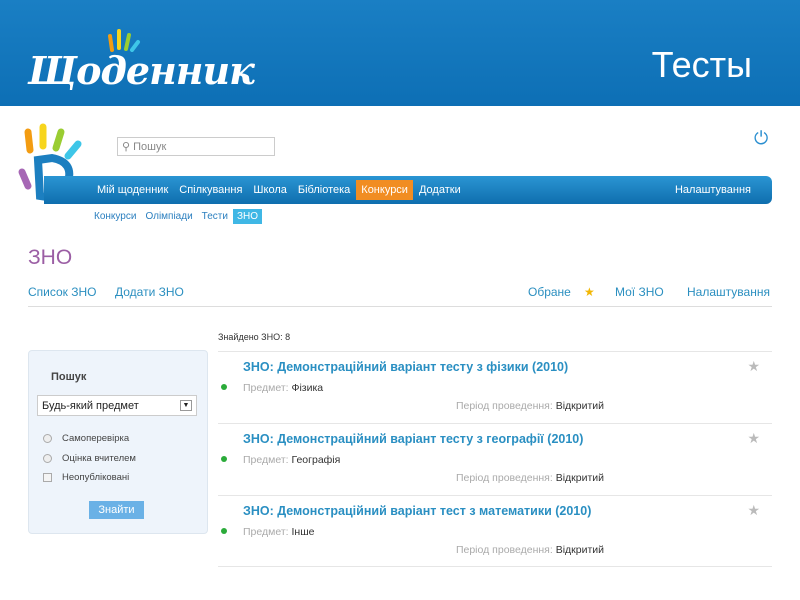 The image size is (800, 600). What do you see at coordinates (279, 532) in the screenshot?
I see `item-subject: Предмет: Інше` at bounding box center [279, 532].